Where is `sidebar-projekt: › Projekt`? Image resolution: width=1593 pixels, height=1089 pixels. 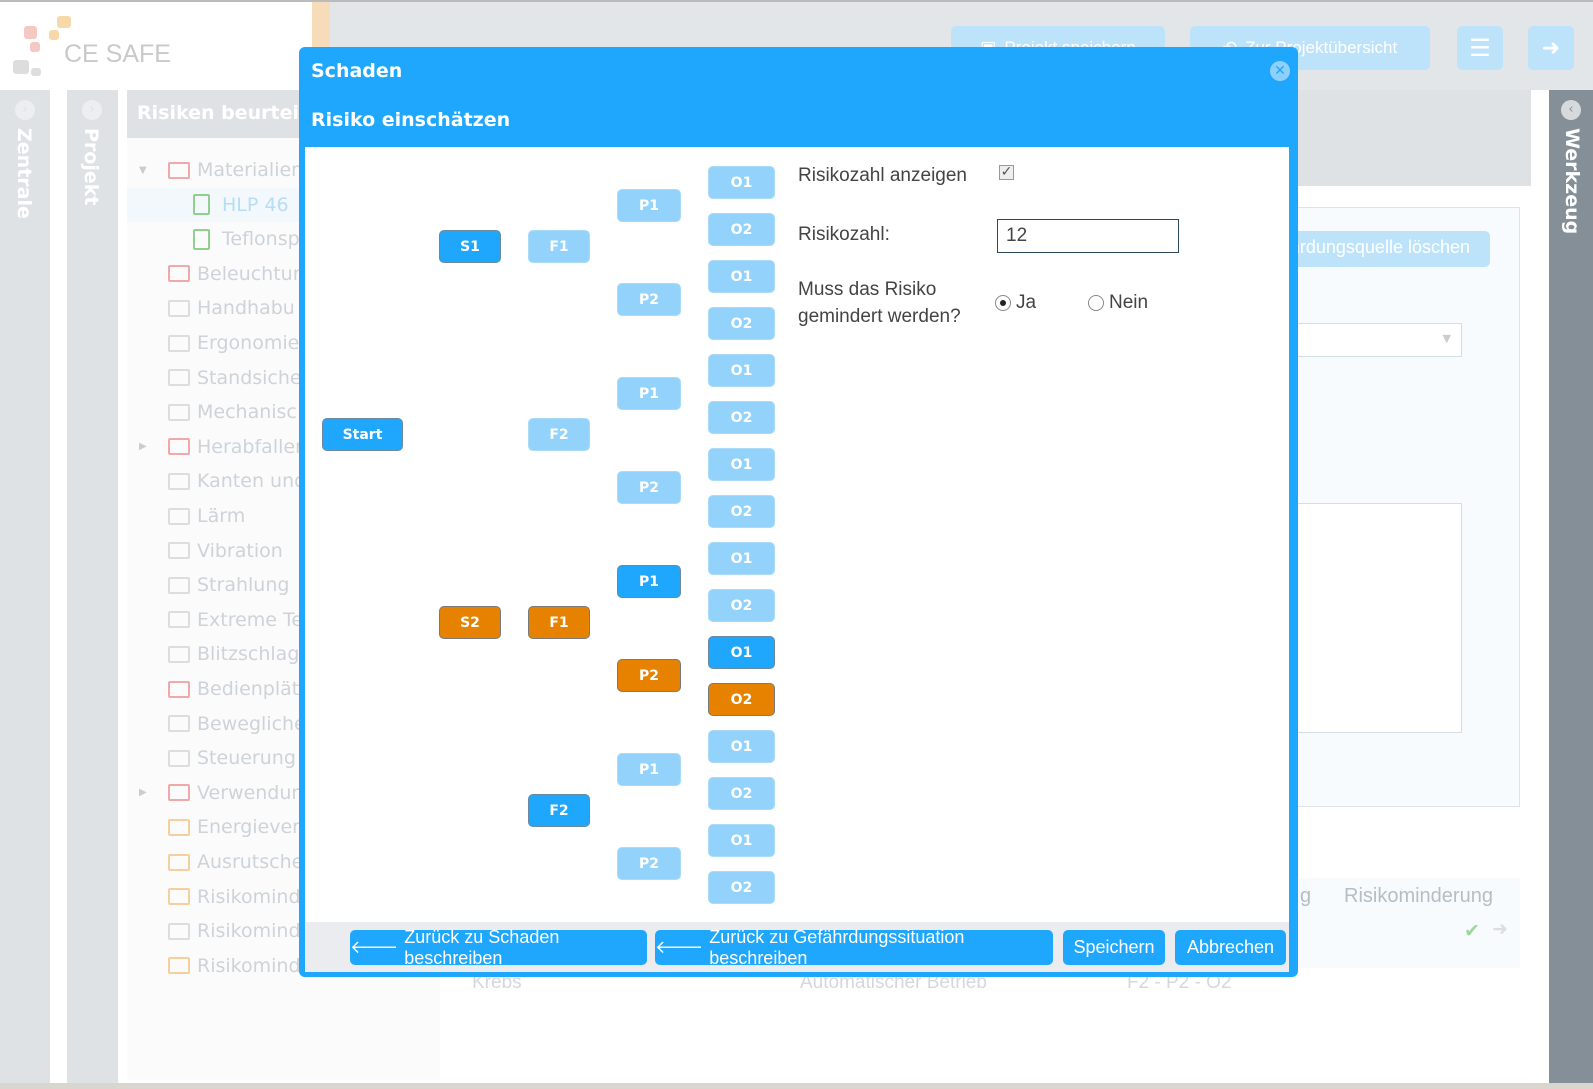
sidebar-projekt: › Projekt is located at coordinates (92, 589).